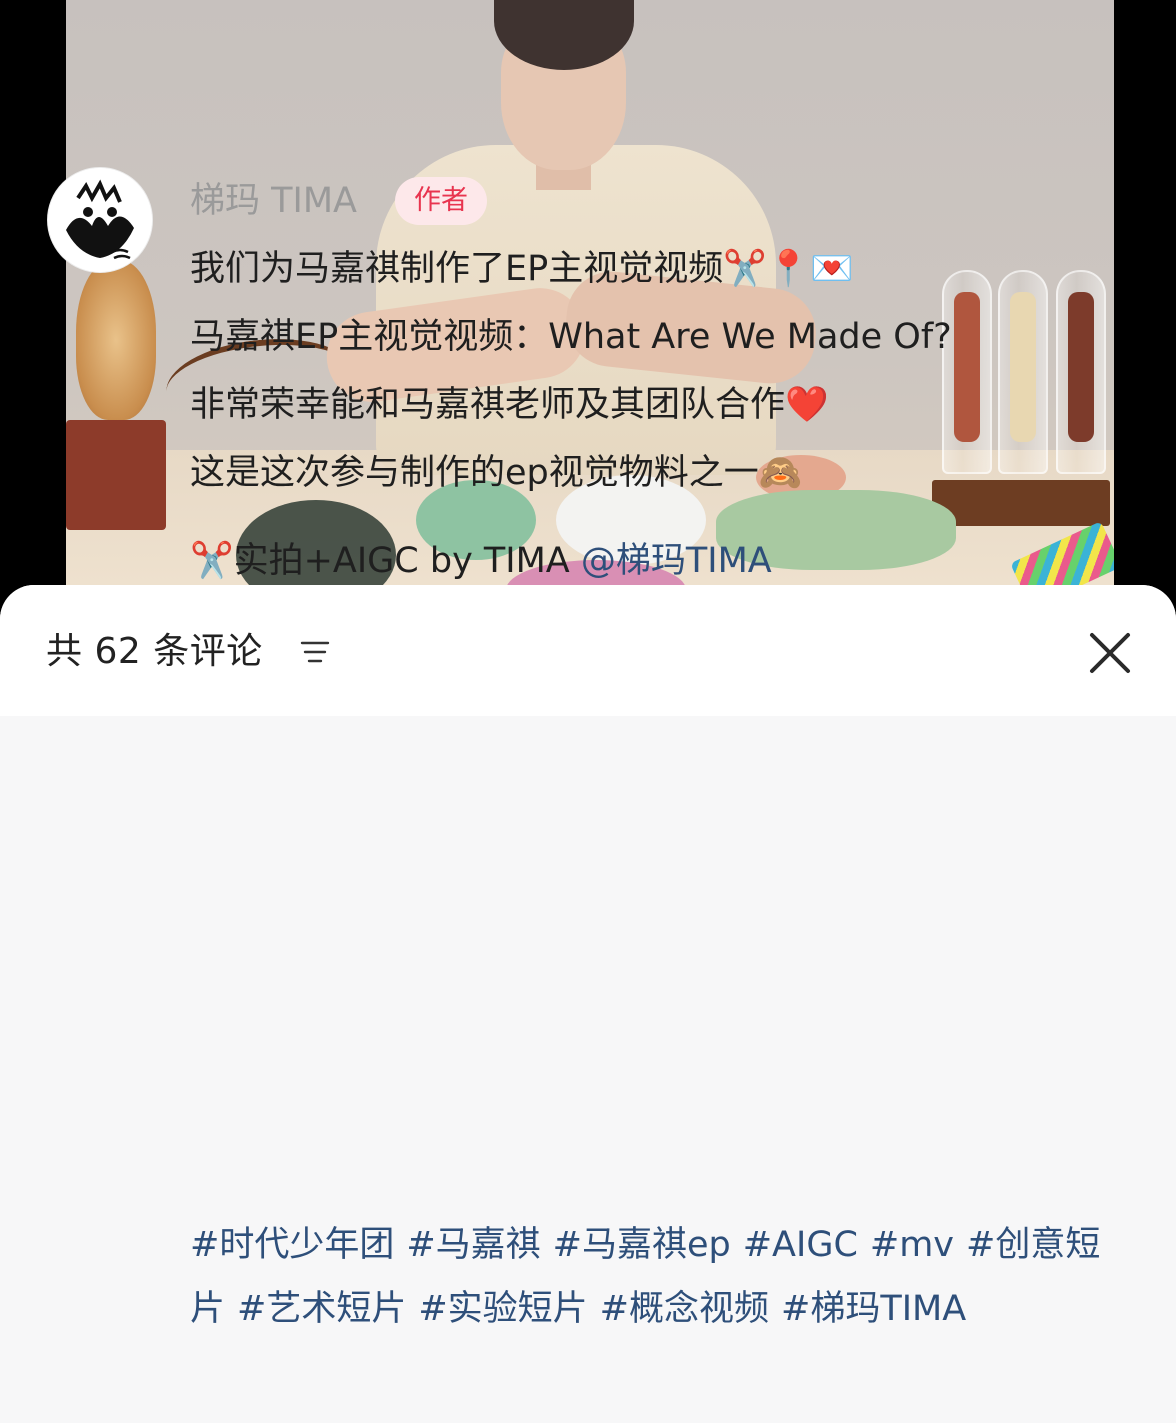 The width and height of the screenshot is (1176, 1423). What do you see at coordinates (473, 1245) in the screenshot?
I see `hashtag-link: #马嘉祺` at bounding box center [473, 1245].